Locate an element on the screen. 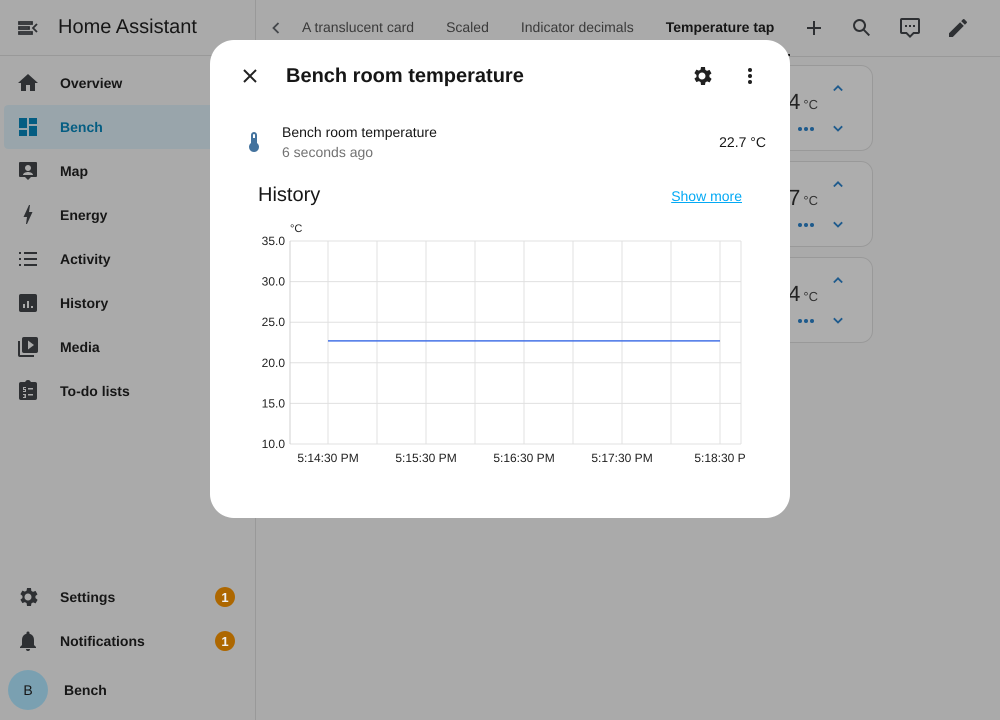  axis-label: 15.0 is located at coordinates (273, 403).